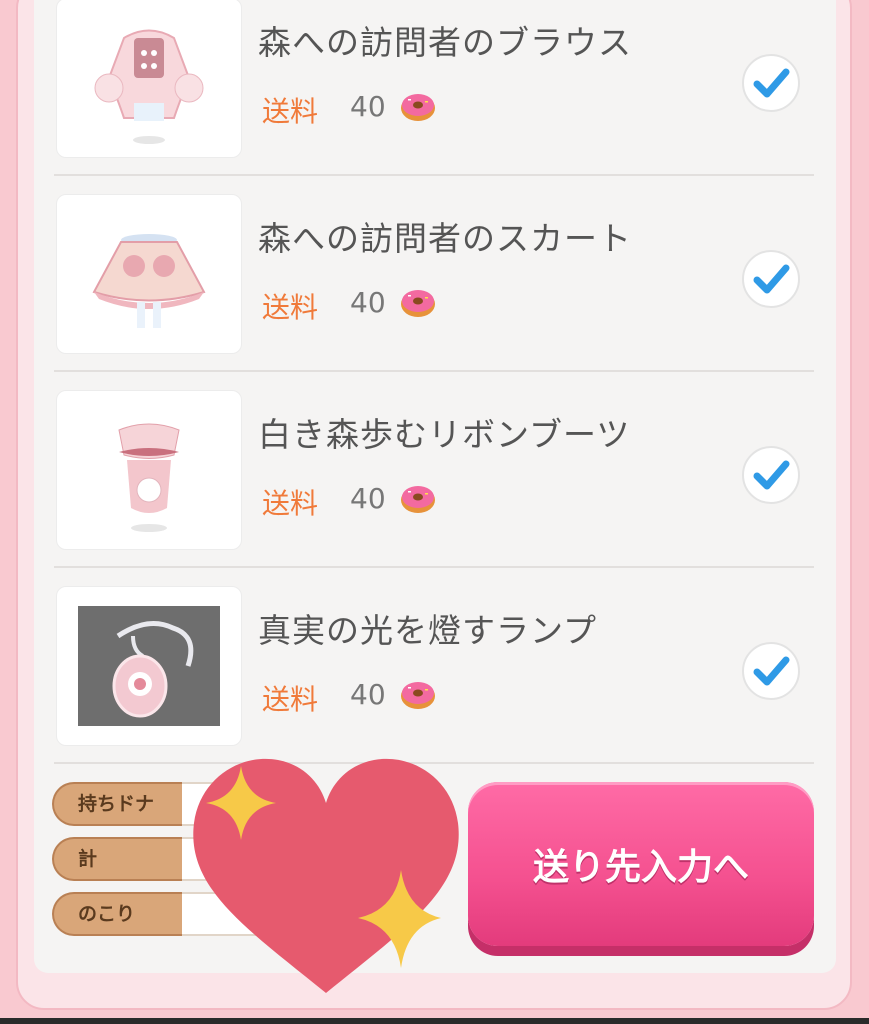 The width and height of the screenshot is (869, 1024). I want to click on item-thumbnail-boots, so click(149, 470).